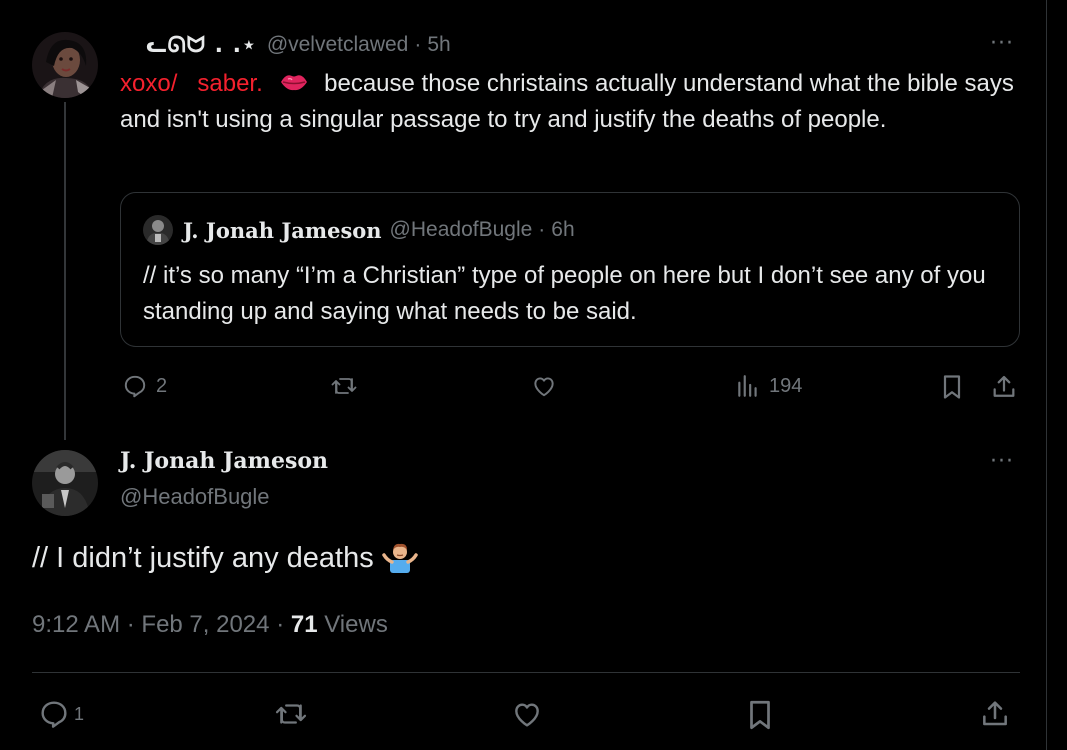 This screenshot has width=1067, height=750. I want to click on views-label: Views, so click(356, 624).